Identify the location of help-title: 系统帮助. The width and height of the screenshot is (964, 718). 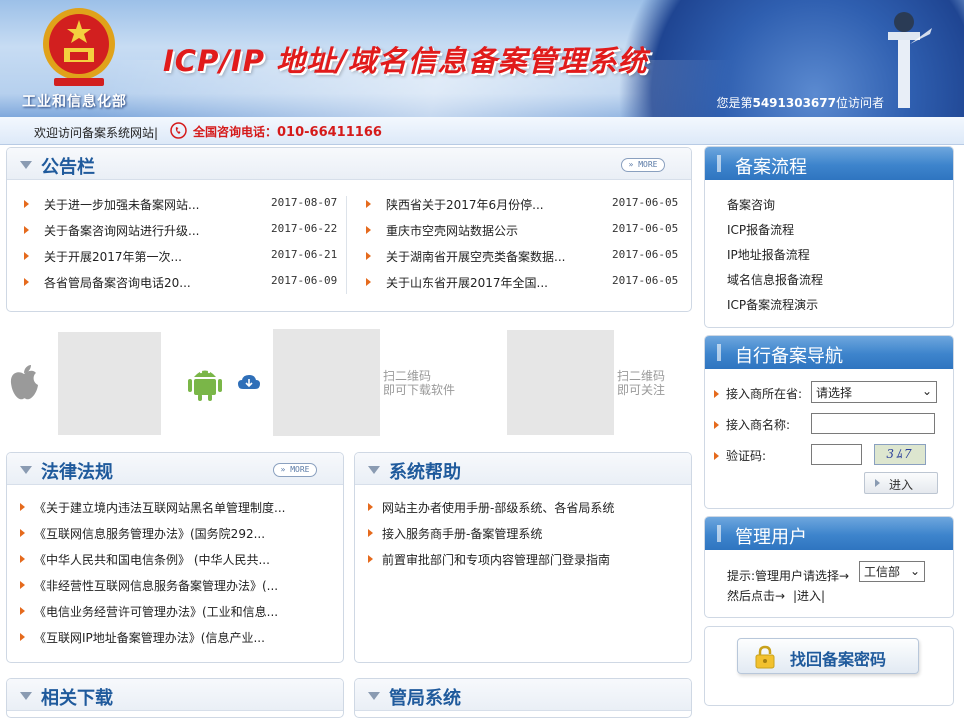
(425, 472).